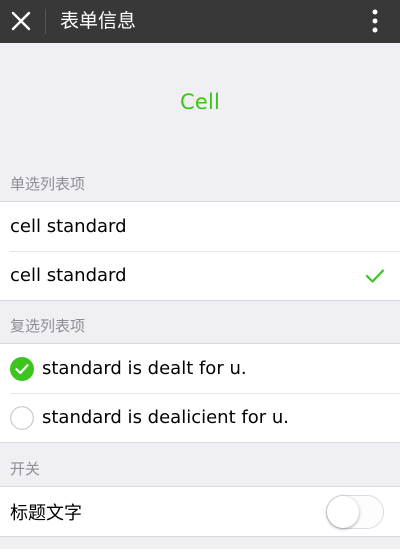 The image size is (400, 549). I want to click on checkbox-item-label: standard is dealt for u., so click(144, 368).